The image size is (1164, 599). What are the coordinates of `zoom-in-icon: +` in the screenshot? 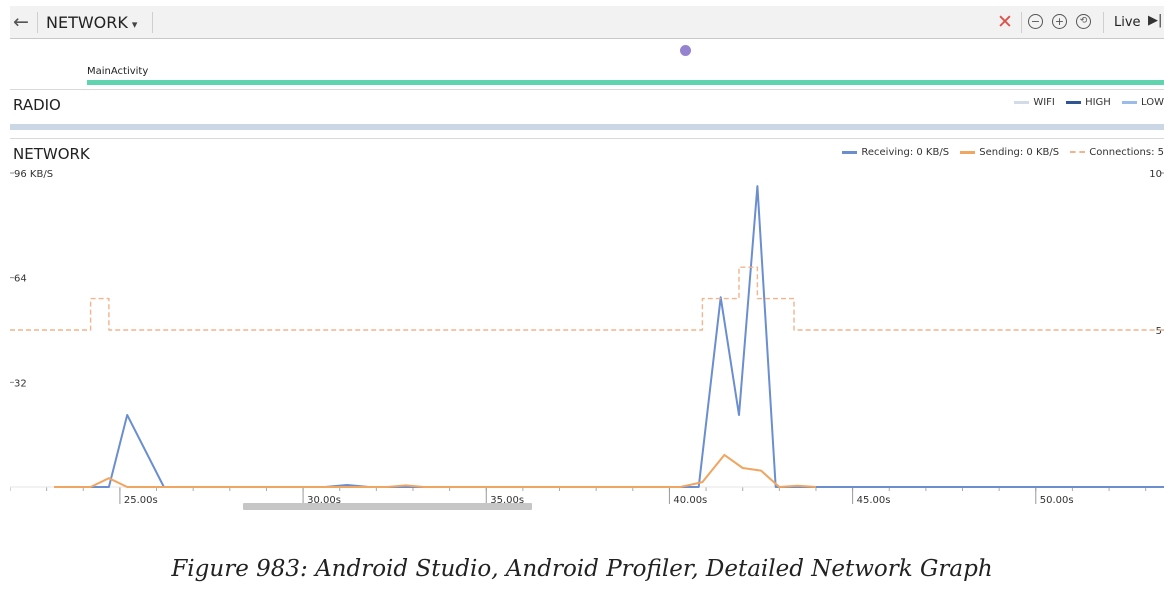 It's located at (1059, 21).